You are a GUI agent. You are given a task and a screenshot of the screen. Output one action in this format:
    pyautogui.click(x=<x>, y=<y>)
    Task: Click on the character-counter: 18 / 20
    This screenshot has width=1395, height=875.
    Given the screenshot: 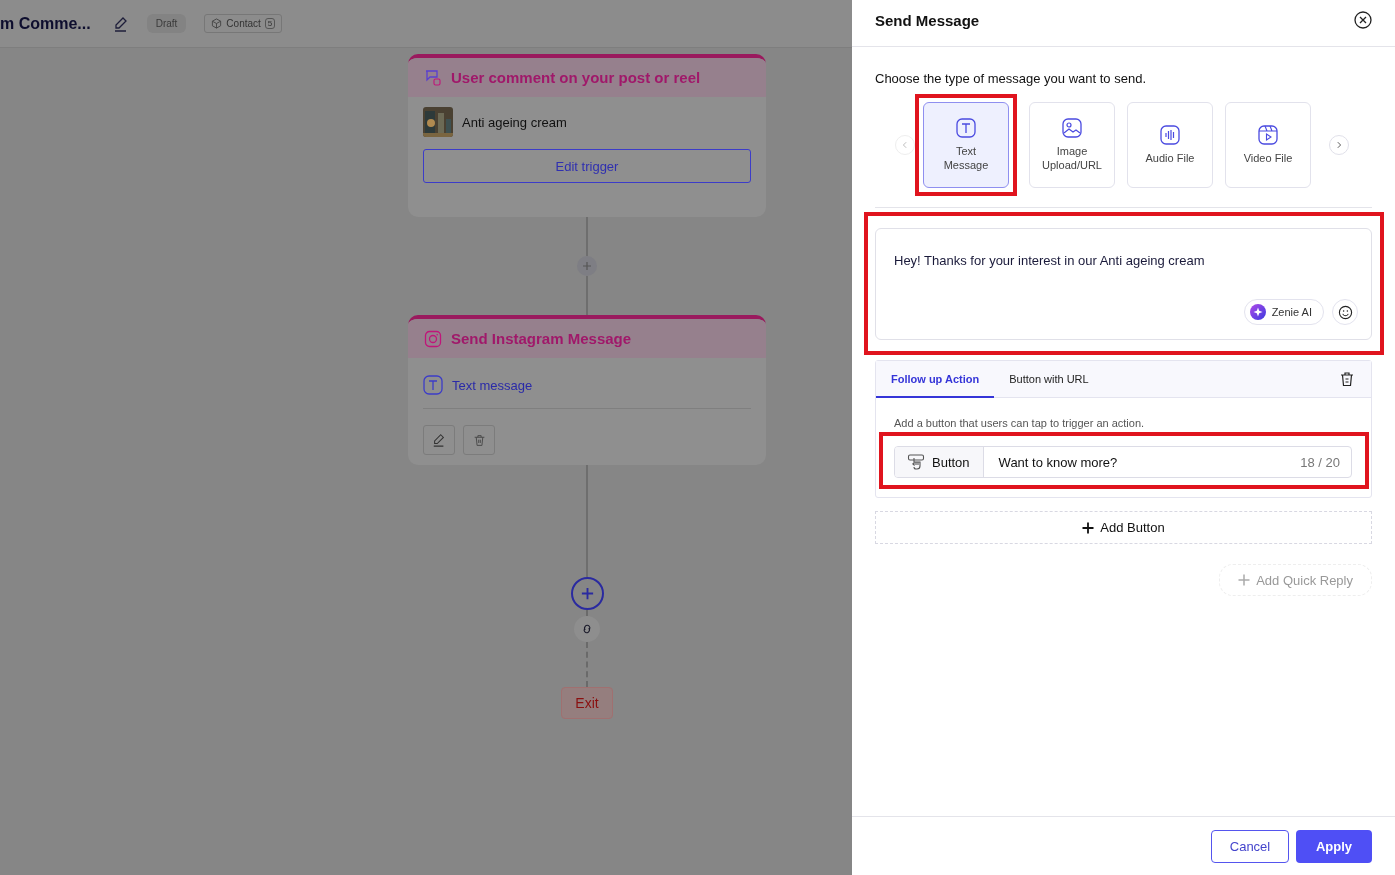 What is the action you would take?
    pyautogui.click(x=1320, y=462)
    